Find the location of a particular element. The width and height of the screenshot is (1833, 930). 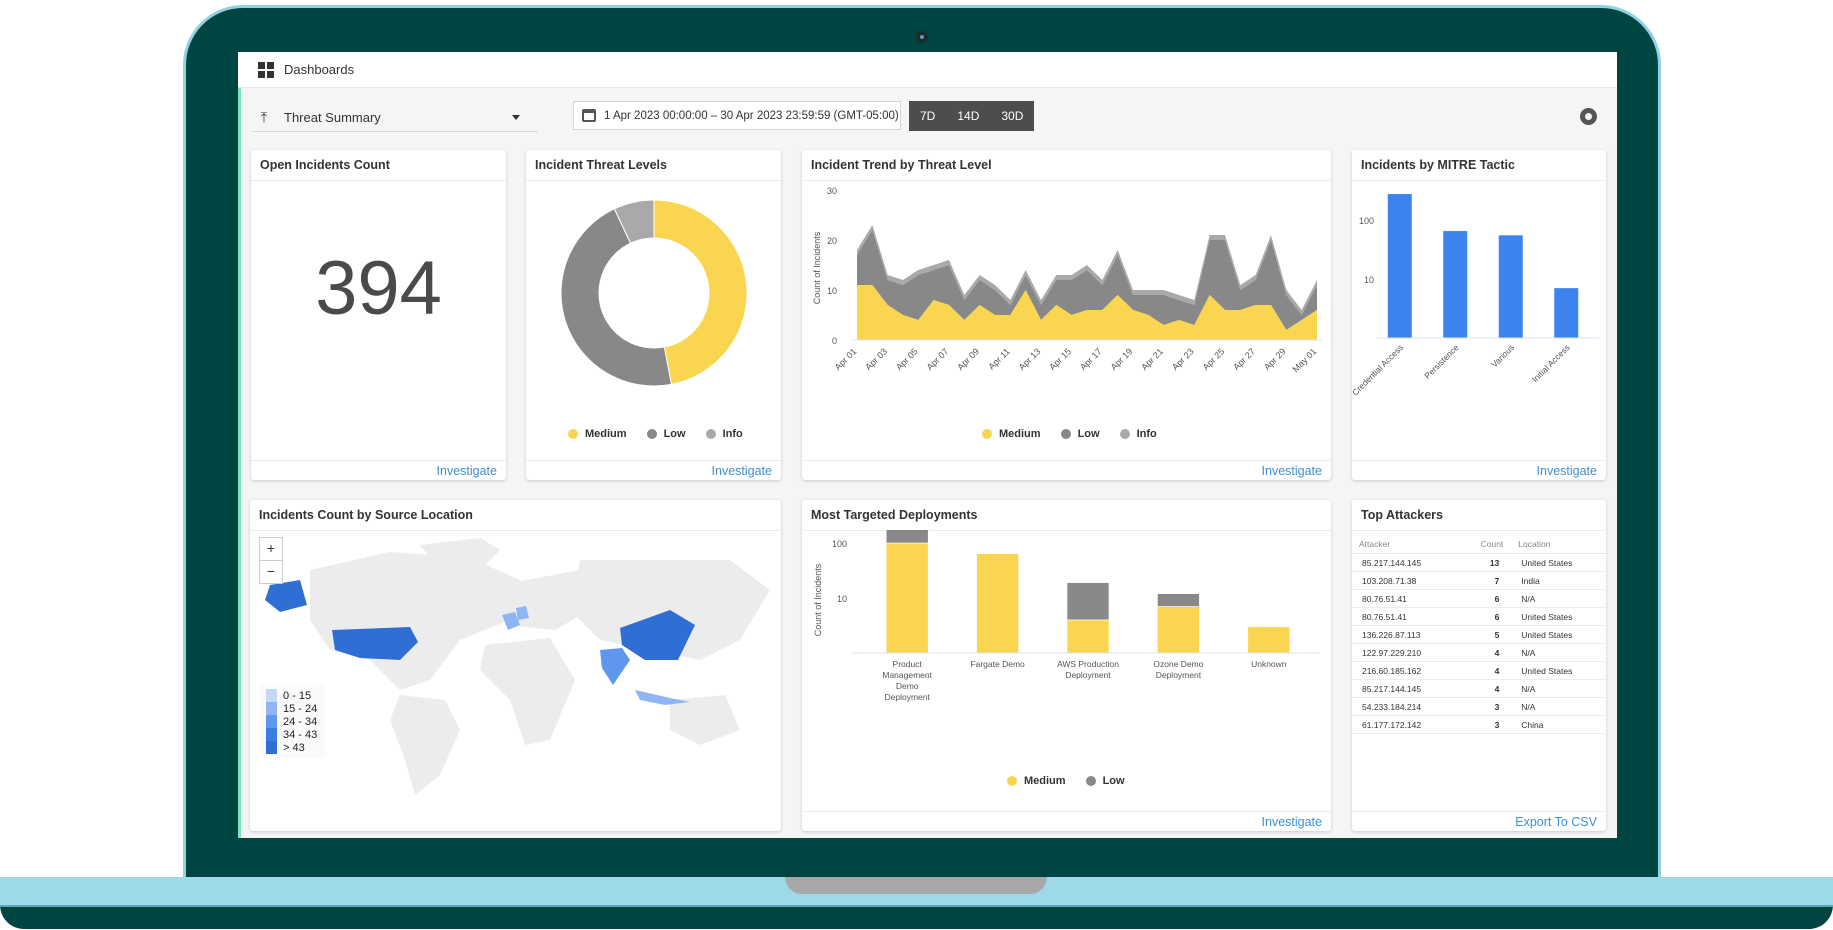

table-row: 54.233.184.214 3 N/A is located at coordinates (1479, 706).